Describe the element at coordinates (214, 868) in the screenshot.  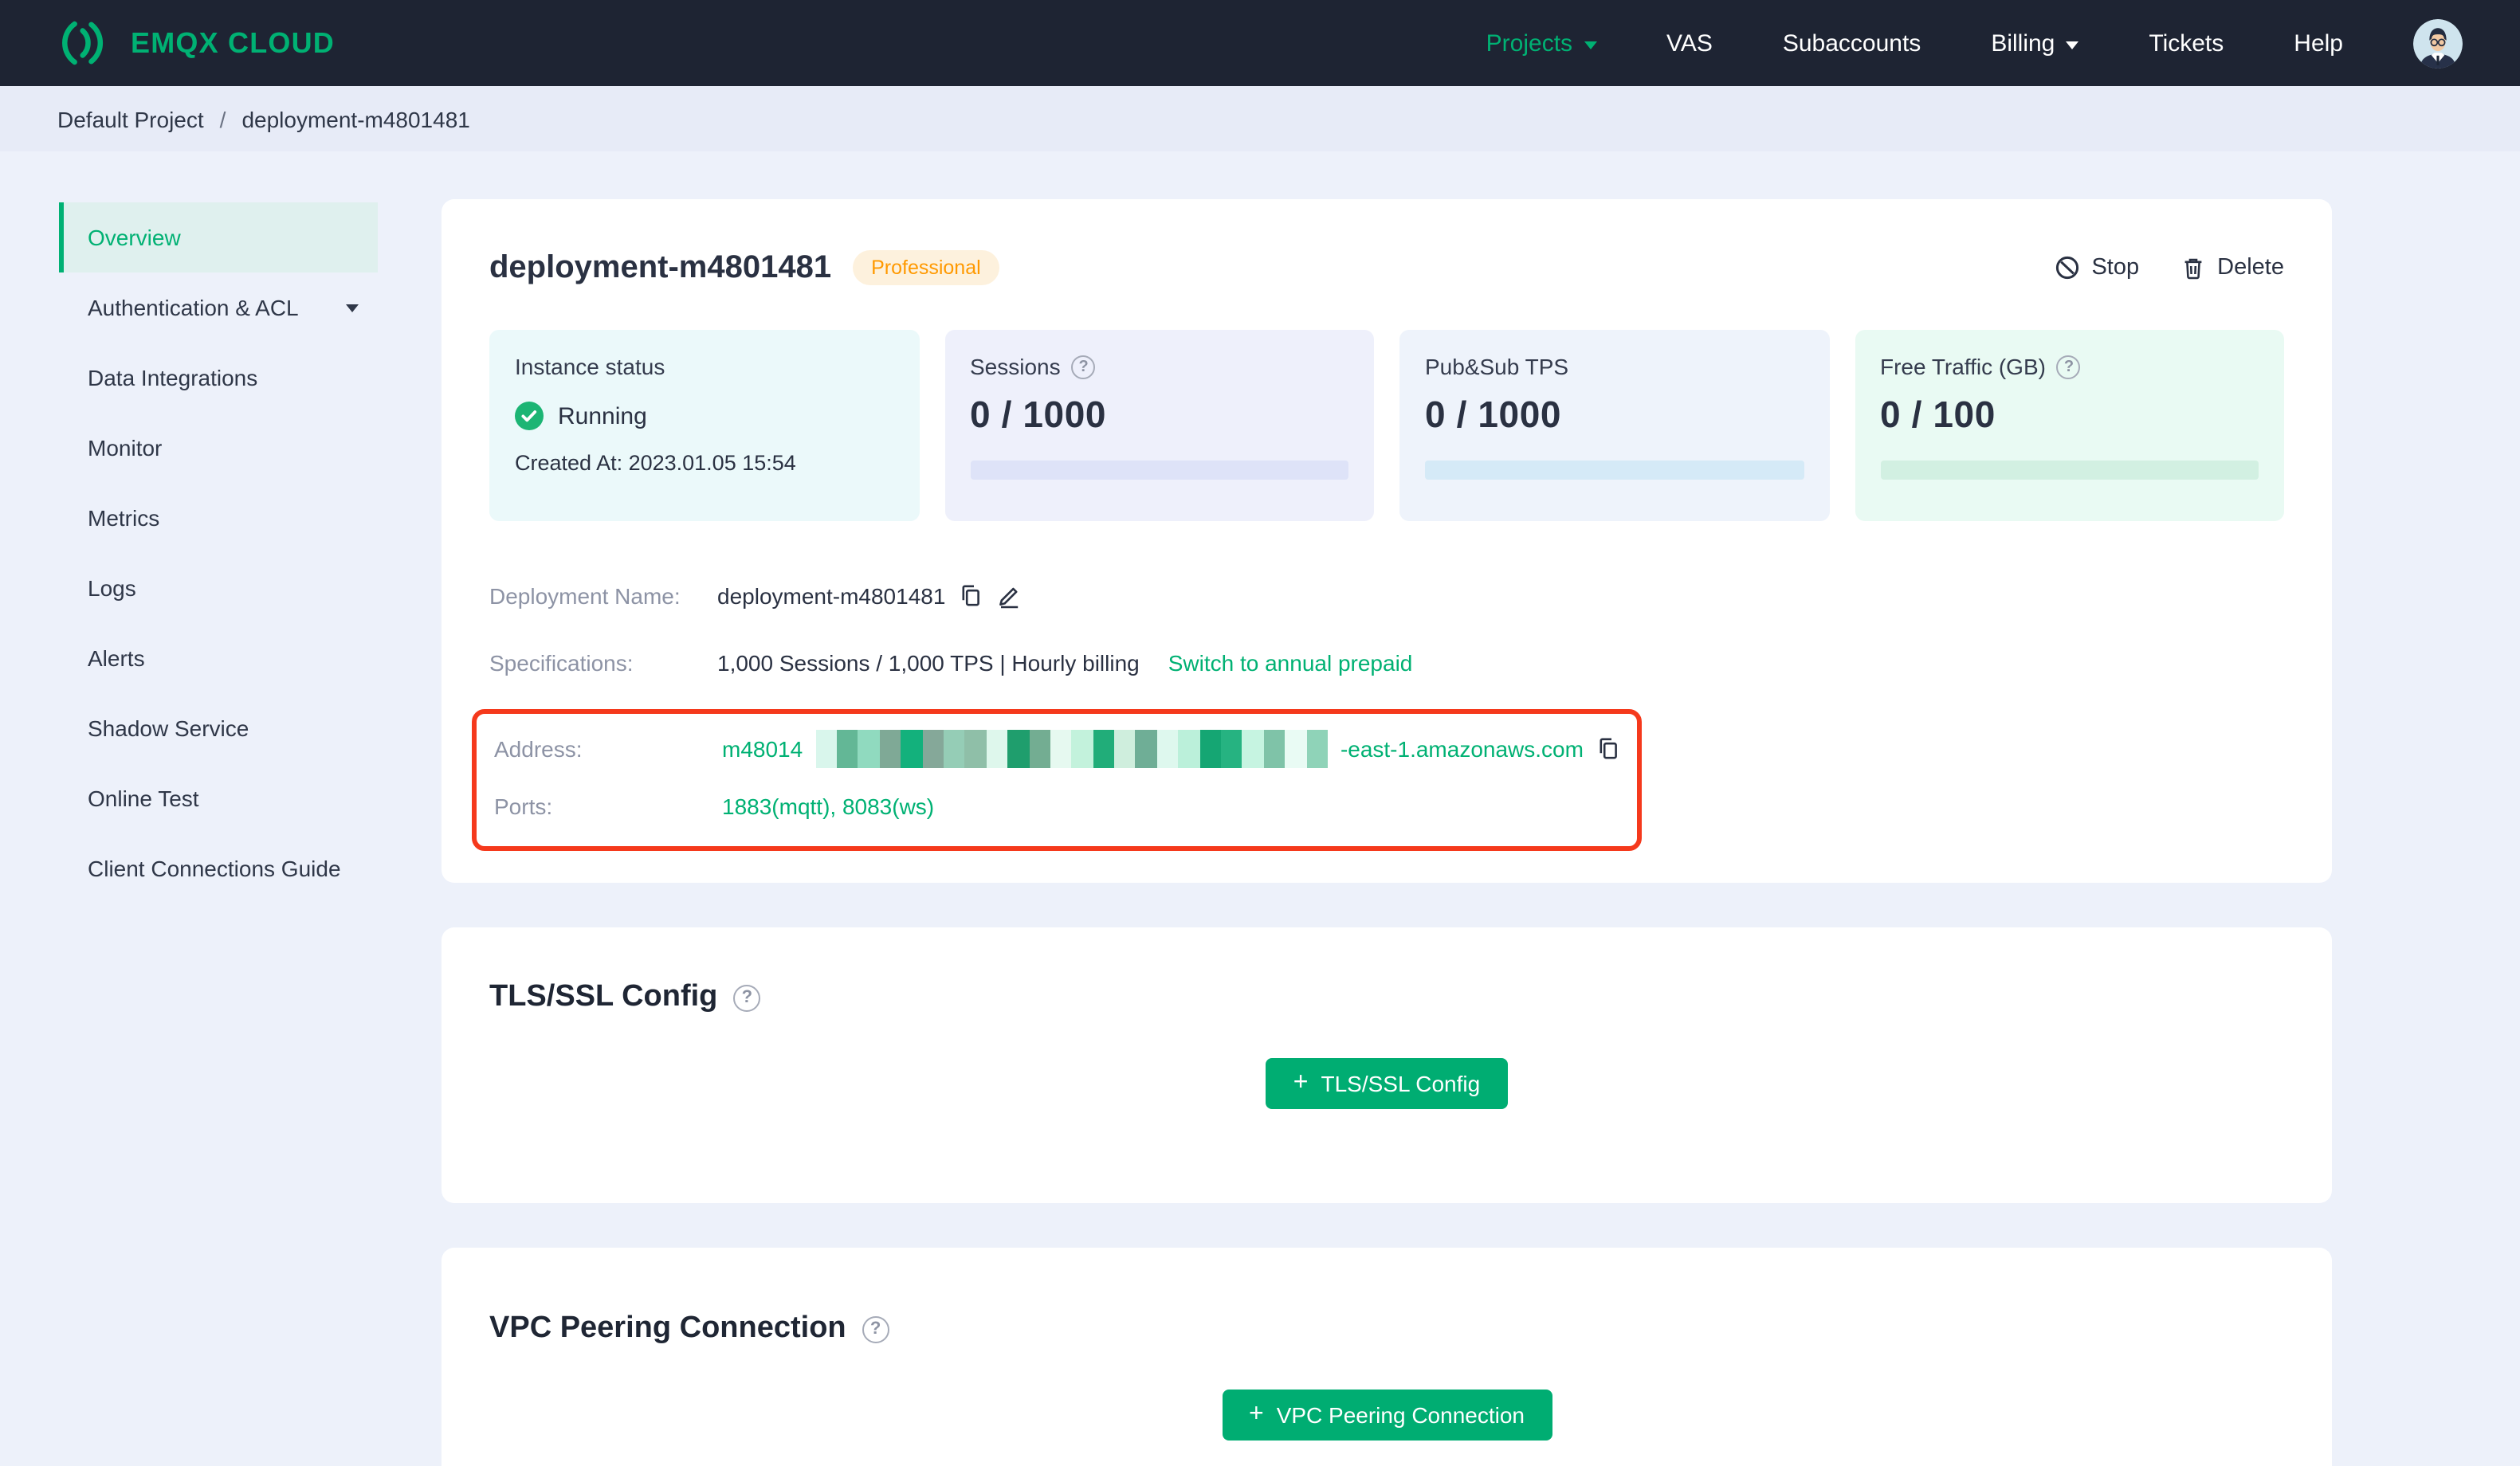
I see `sidebar-item-label: Client Connections Guide` at that location.